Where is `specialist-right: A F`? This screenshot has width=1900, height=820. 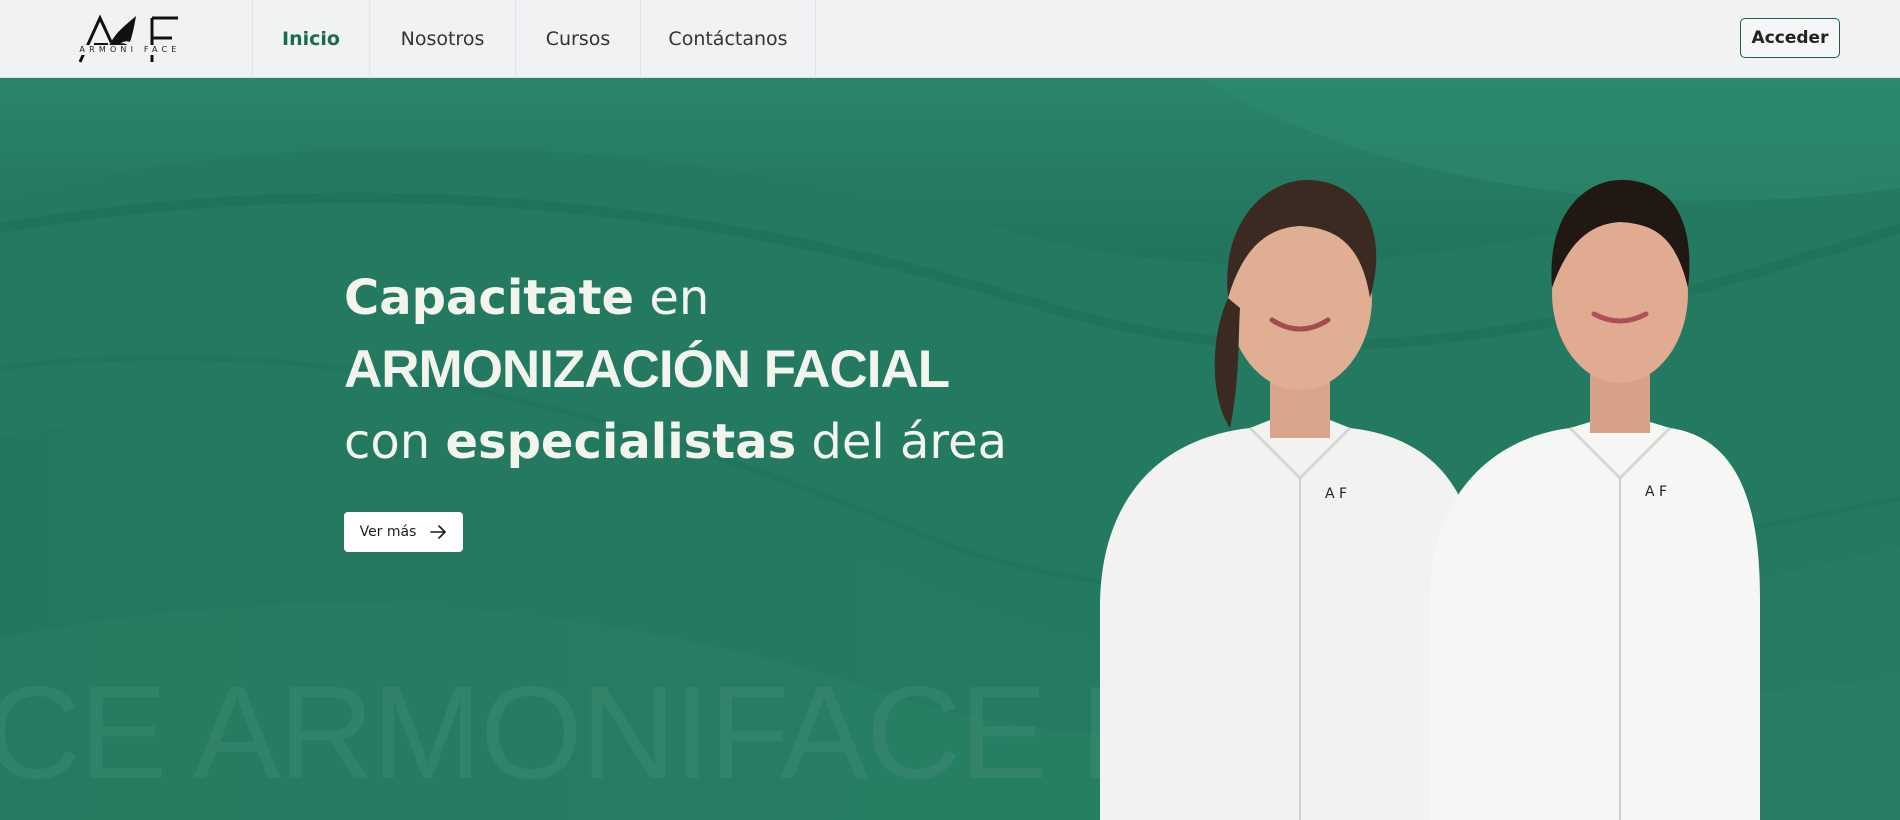
specialist-right: A F is located at coordinates (1595, 499).